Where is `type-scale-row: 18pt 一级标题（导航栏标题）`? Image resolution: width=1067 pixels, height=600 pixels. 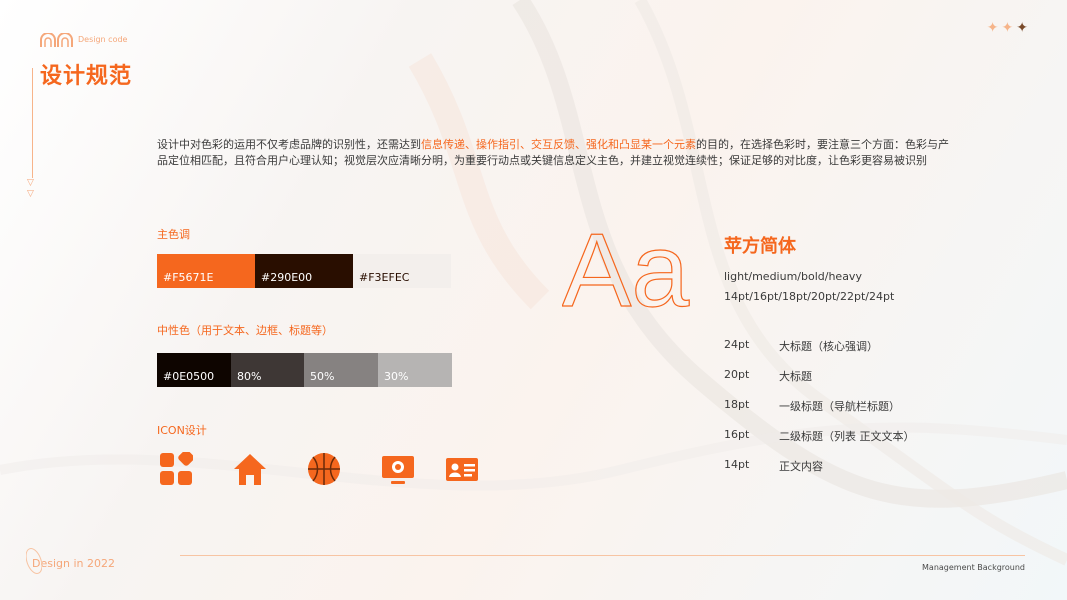 type-scale-row: 18pt 一级标题（导航栏标题） is located at coordinates (812, 406).